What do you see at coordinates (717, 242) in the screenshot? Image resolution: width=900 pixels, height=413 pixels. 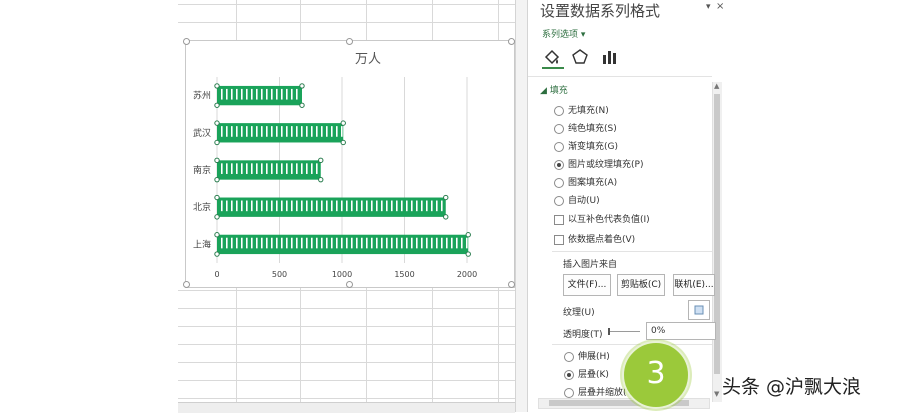 I see `pane-scrollbar: ▲ ▼` at bounding box center [717, 242].